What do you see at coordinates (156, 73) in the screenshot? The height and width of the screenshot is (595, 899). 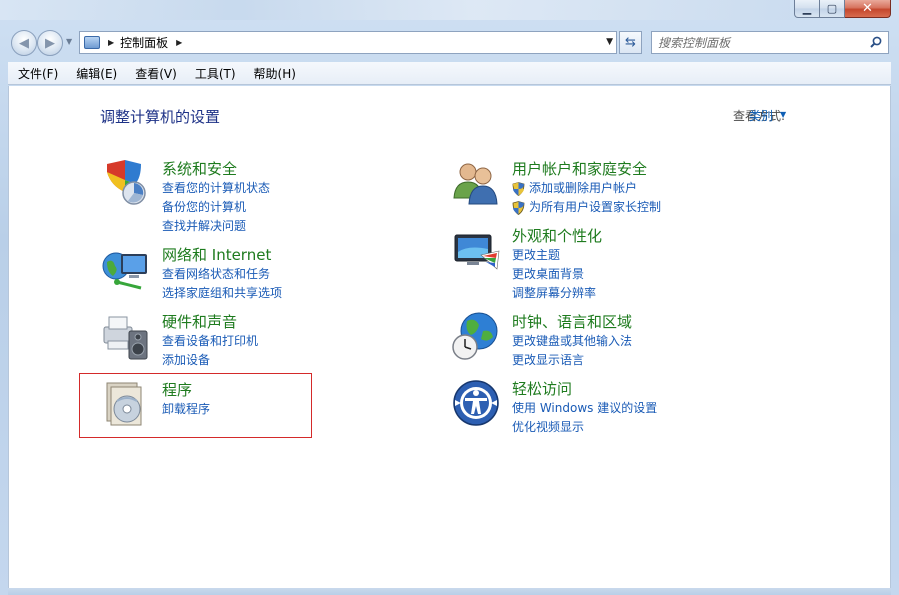 I see `menu-view: 查看(V)` at bounding box center [156, 73].